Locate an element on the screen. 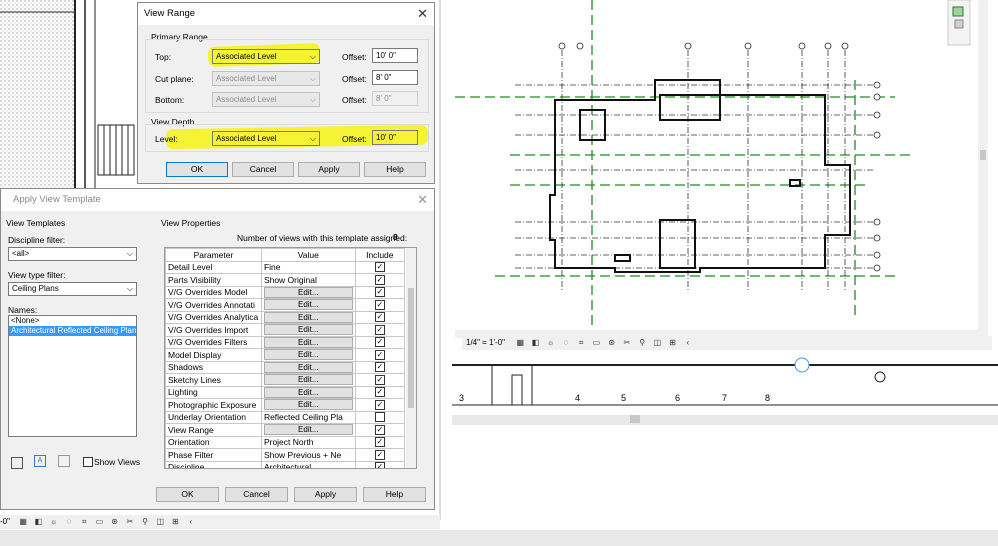 The image size is (998, 546). table-row: V/G Overrides Filters Edit... ✓ is located at coordinates (285, 342).